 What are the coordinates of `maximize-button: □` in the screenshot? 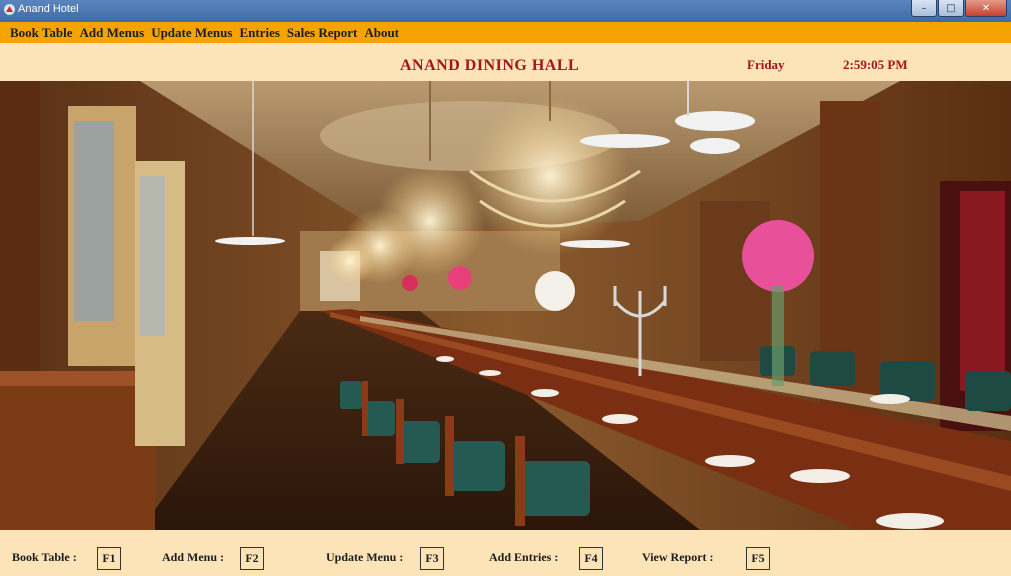 It's located at (951, 8).